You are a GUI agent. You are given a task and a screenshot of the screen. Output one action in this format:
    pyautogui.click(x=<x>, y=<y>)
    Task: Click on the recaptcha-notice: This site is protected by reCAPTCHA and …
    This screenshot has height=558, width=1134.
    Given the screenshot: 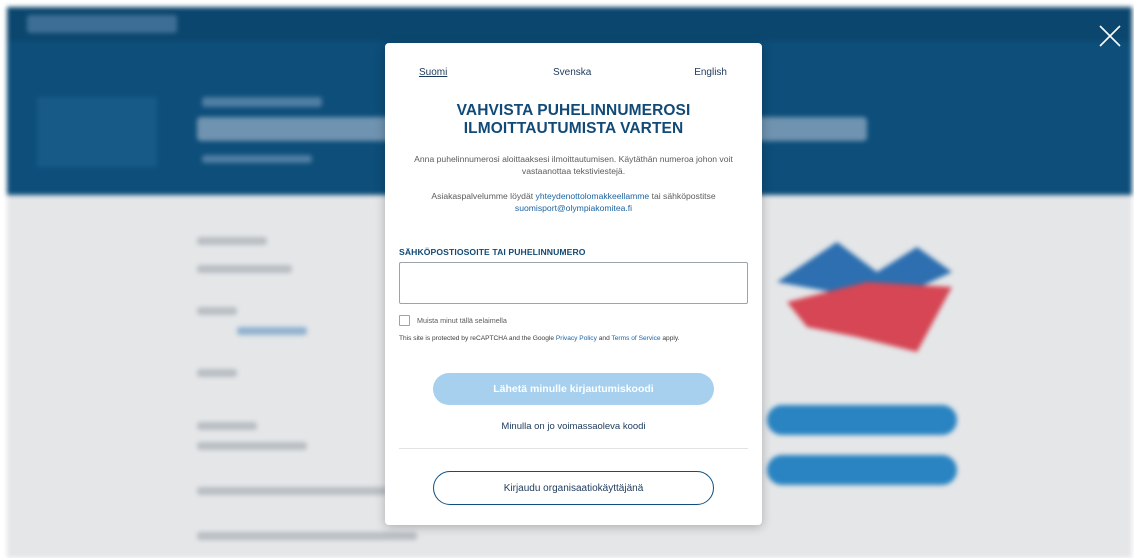 What is the action you would take?
    pyautogui.click(x=574, y=338)
    